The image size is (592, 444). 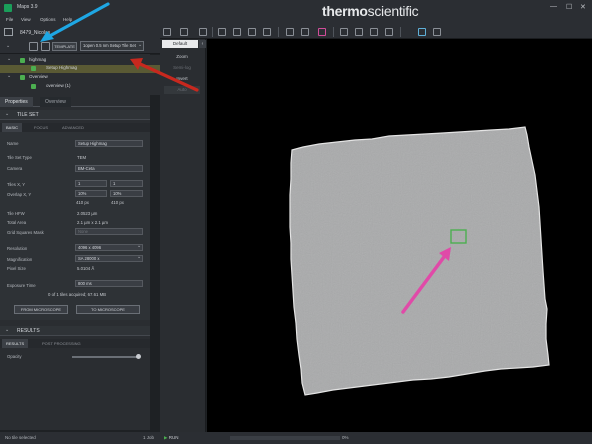 I want to click on tab-advanced: ADVANCED, so click(x=73, y=127).